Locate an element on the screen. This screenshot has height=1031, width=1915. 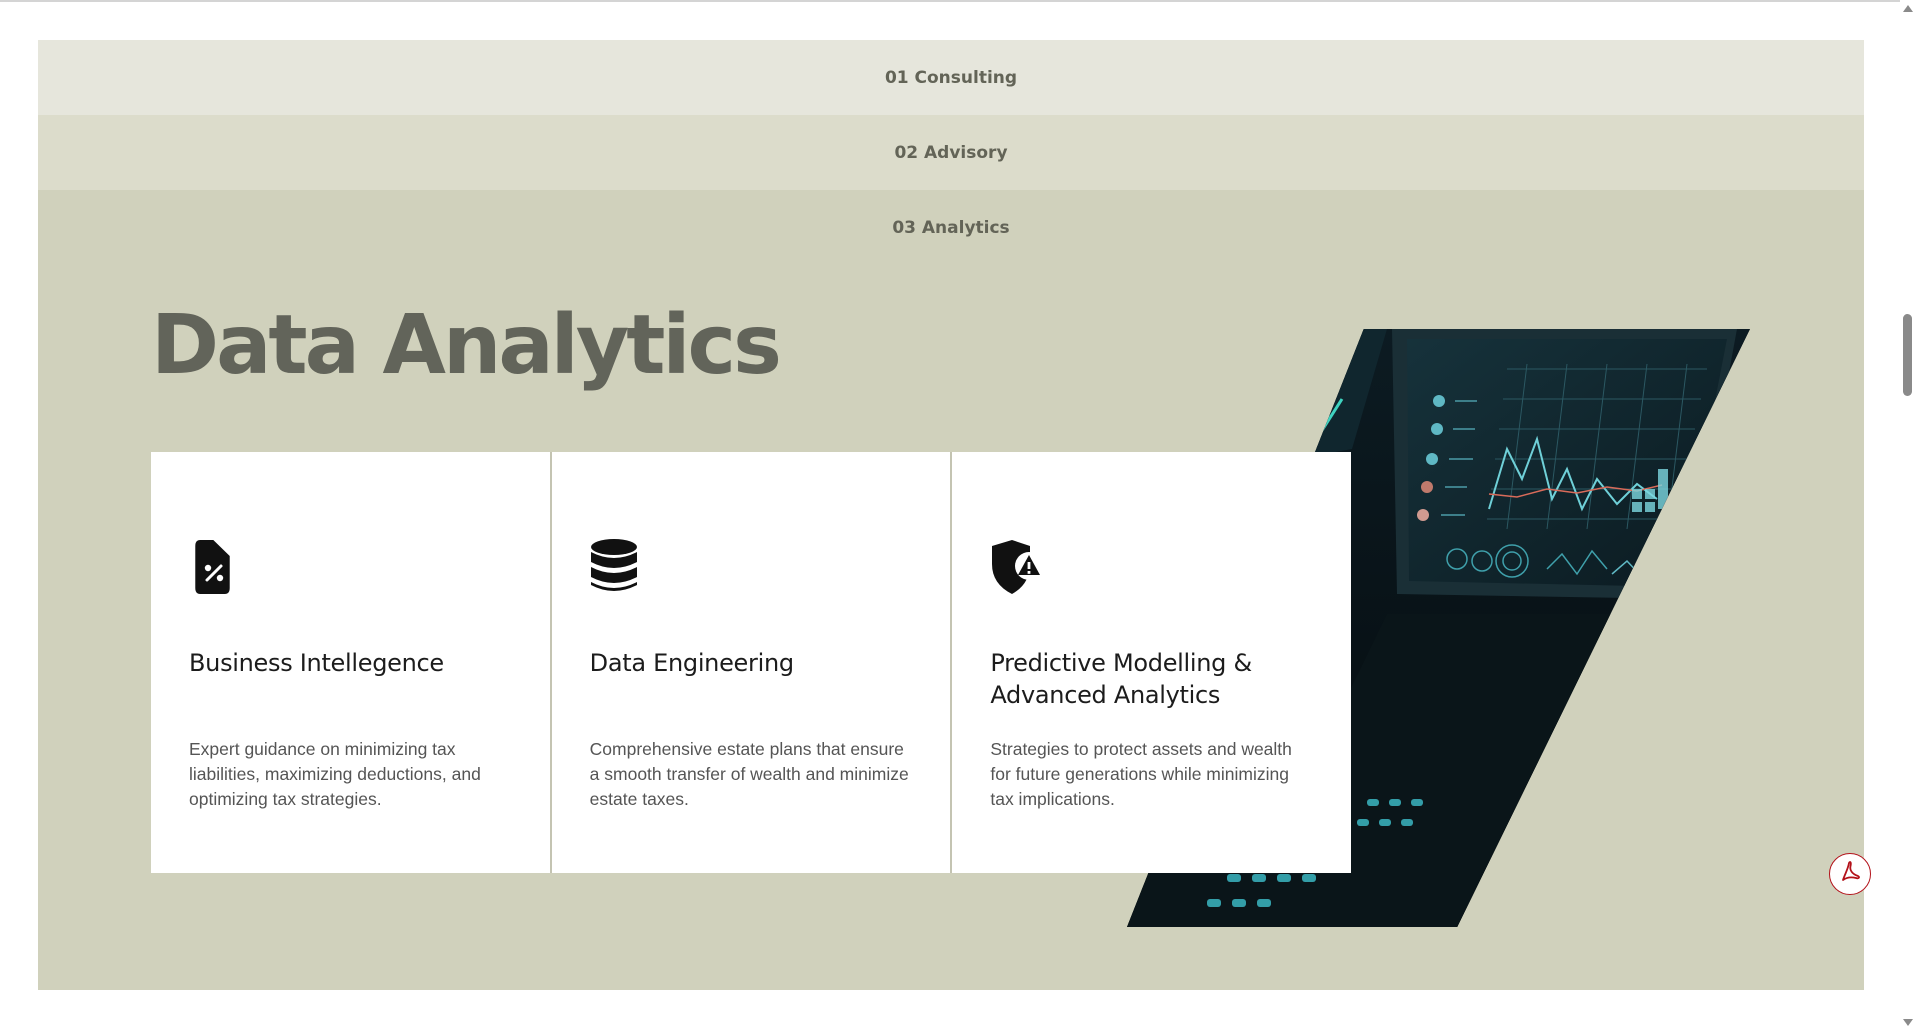
tab-label: 03 Analytics is located at coordinates (951, 227).